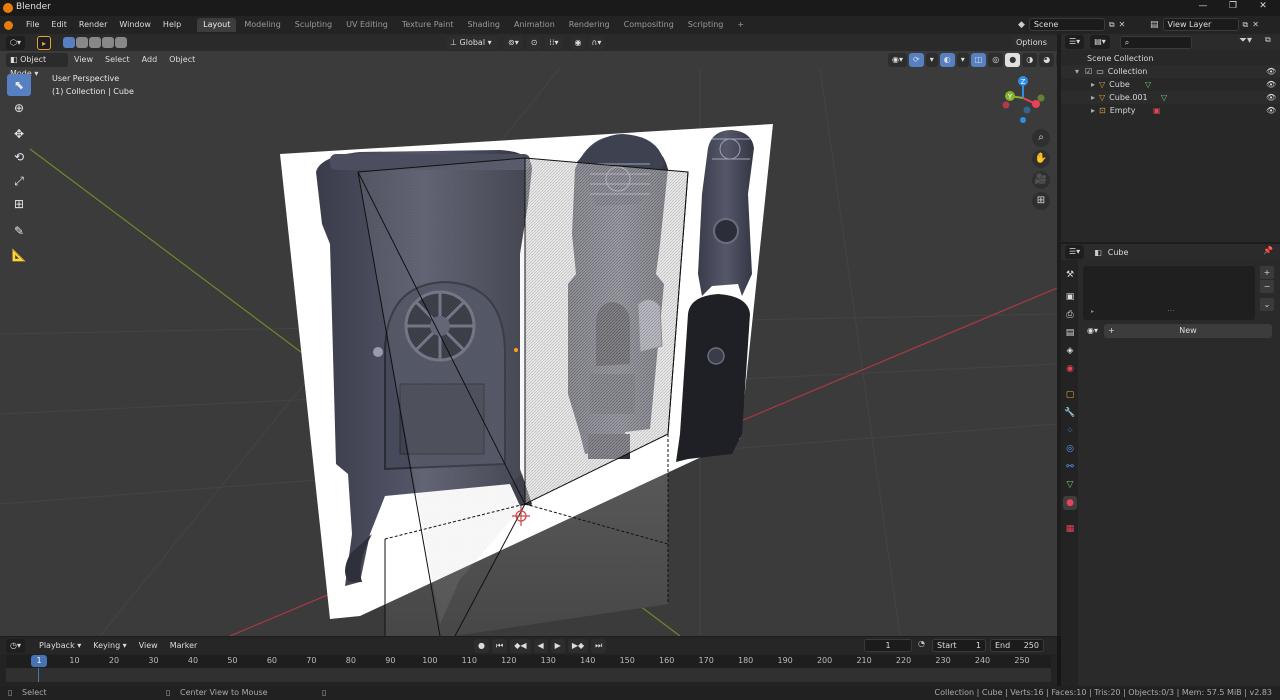  I want to click on snap-target-icon: ⁞⁞▾, so click(554, 43).